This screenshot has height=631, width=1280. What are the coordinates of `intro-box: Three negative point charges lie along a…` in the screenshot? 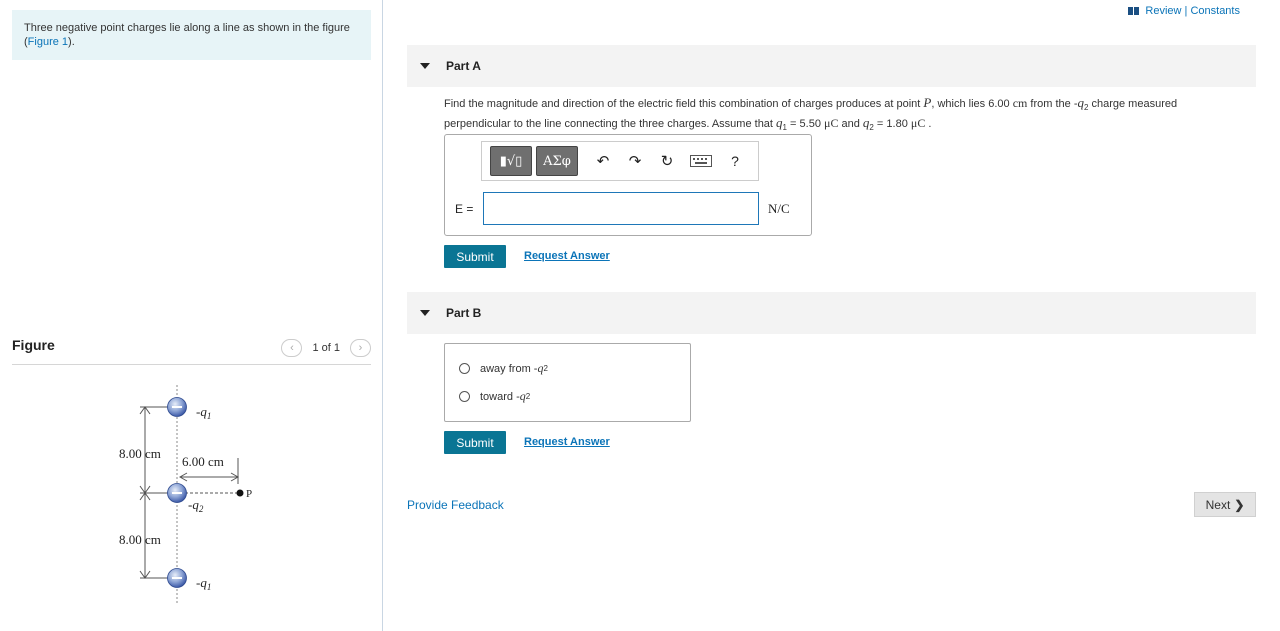 It's located at (191, 35).